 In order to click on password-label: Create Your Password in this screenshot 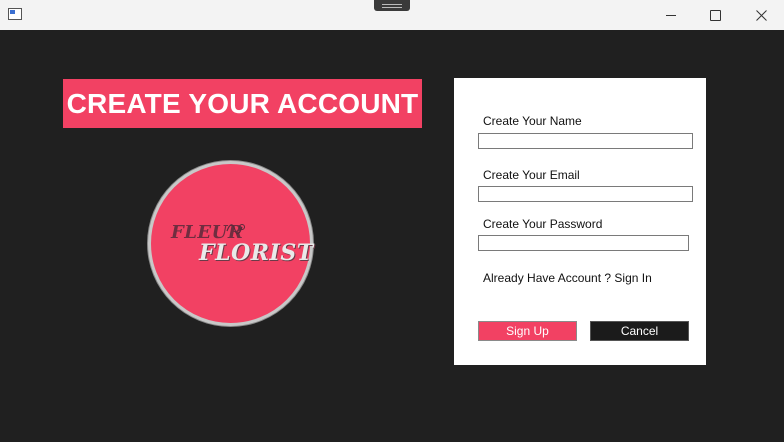, I will do `click(543, 224)`.